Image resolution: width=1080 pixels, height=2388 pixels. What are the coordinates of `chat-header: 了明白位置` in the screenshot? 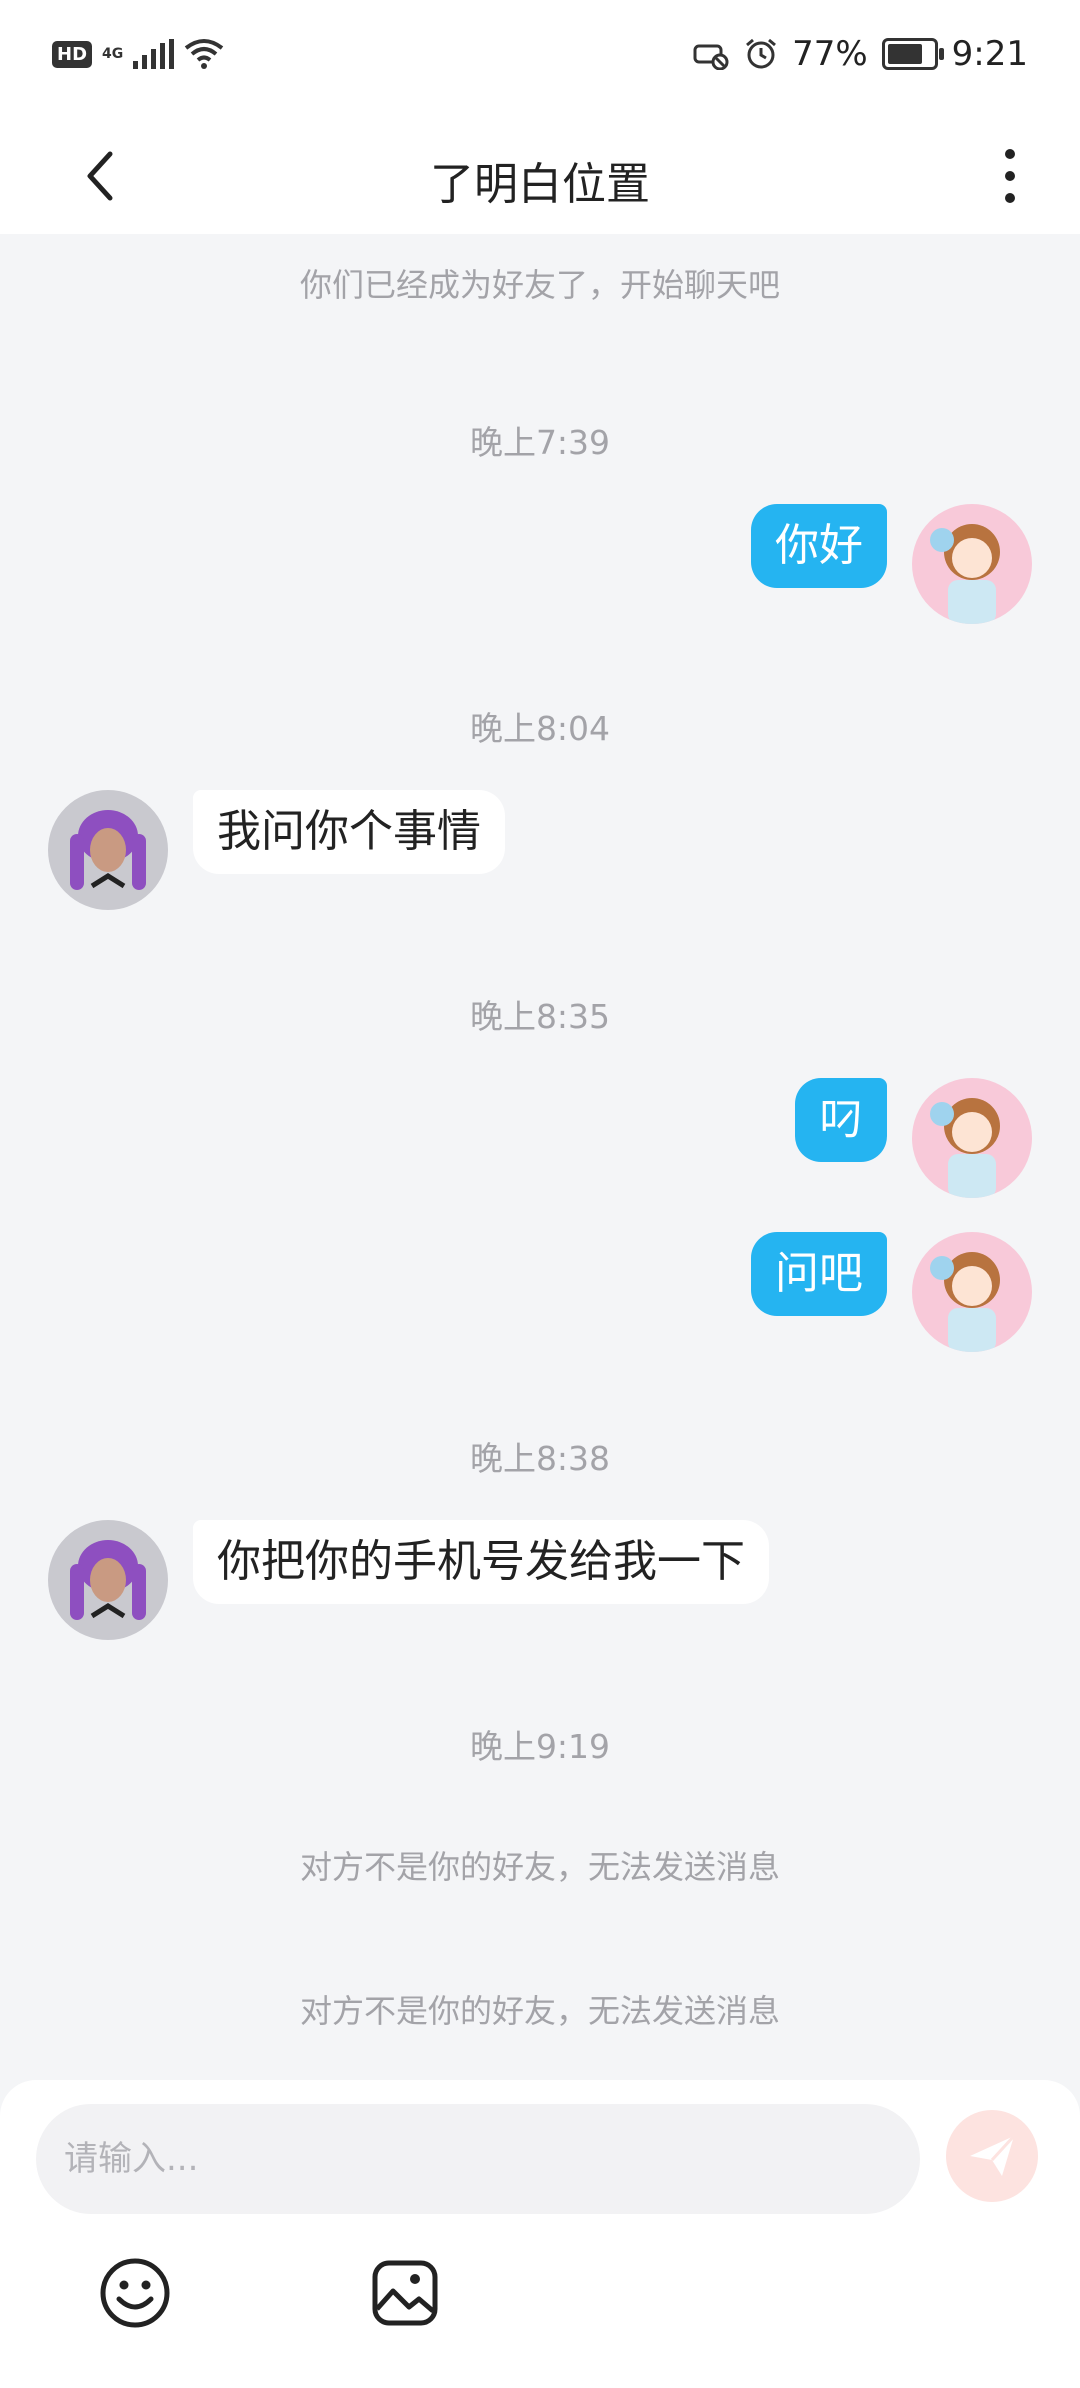 It's located at (540, 176).